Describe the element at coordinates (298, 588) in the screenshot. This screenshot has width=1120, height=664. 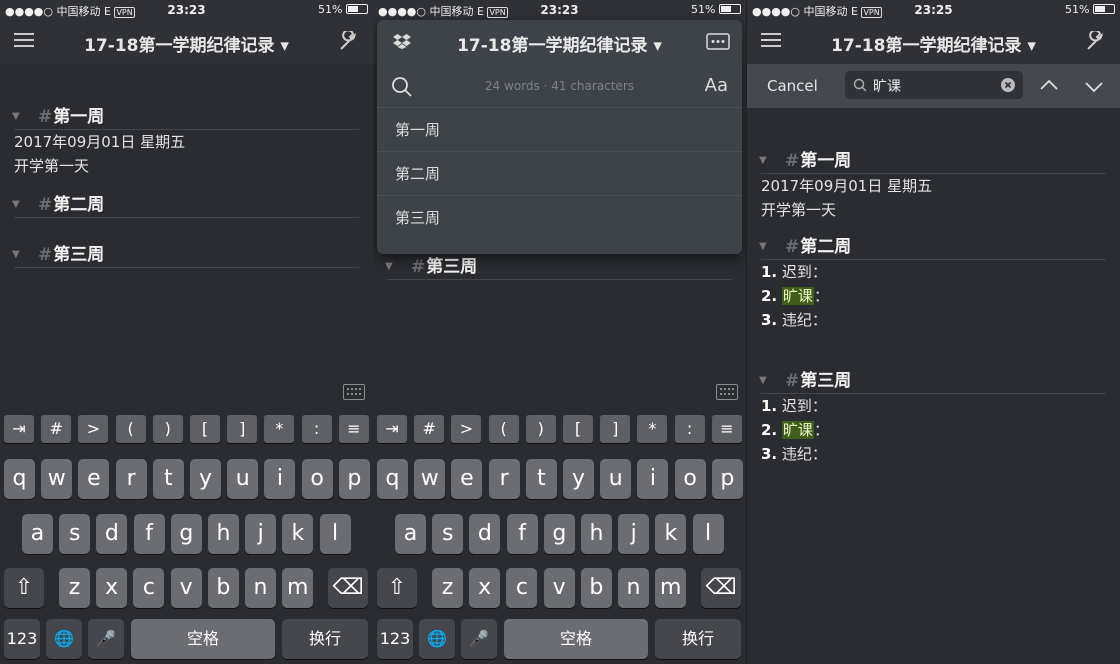
I see `key-m: m` at that location.